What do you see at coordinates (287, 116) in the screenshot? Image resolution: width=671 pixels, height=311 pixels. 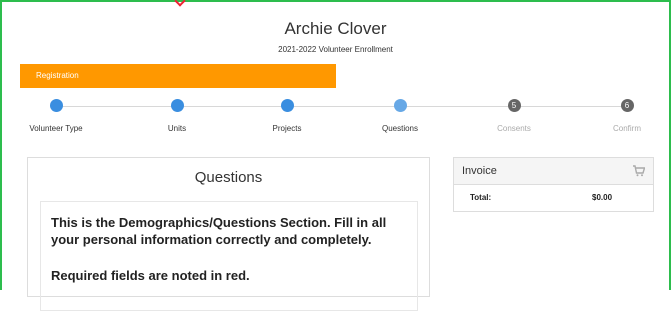 I see `step-projects: Projects` at bounding box center [287, 116].